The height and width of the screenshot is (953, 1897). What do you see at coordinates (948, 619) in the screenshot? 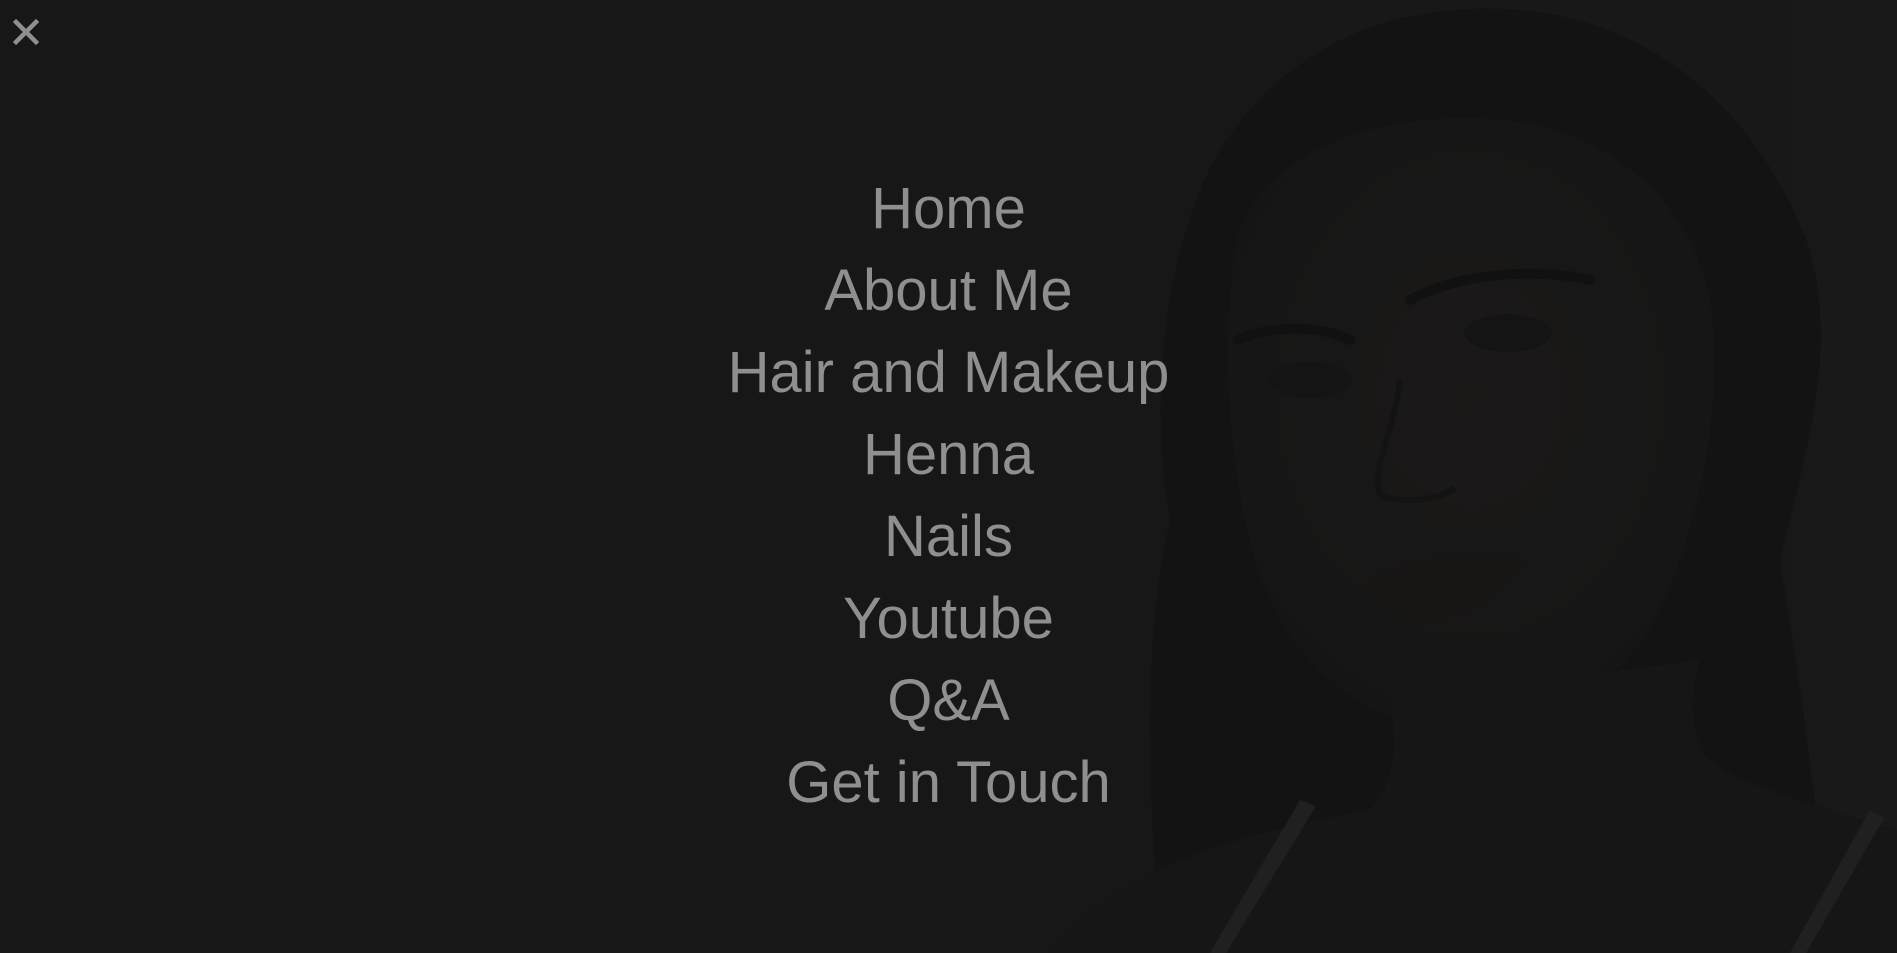
I see `menu-item-youtube: Youtube` at bounding box center [948, 619].